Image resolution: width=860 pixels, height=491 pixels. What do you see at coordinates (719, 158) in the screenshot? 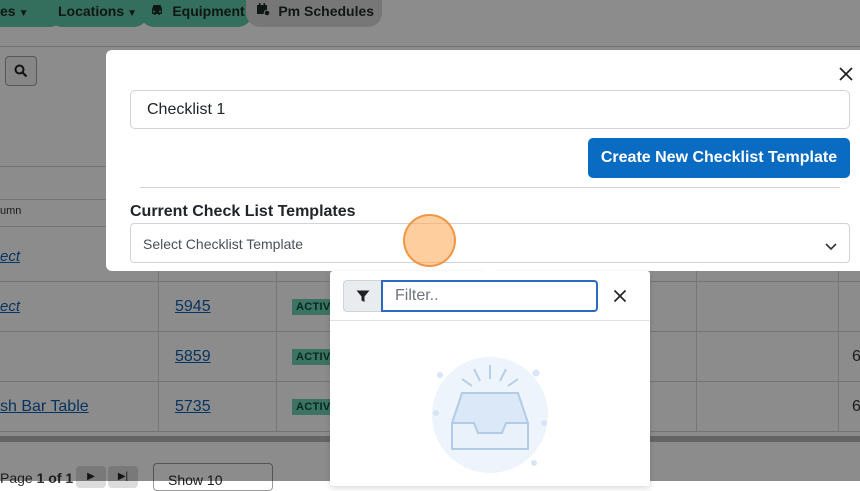
I see `create-checklist-template-button: Create New Checklist Template` at bounding box center [719, 158].